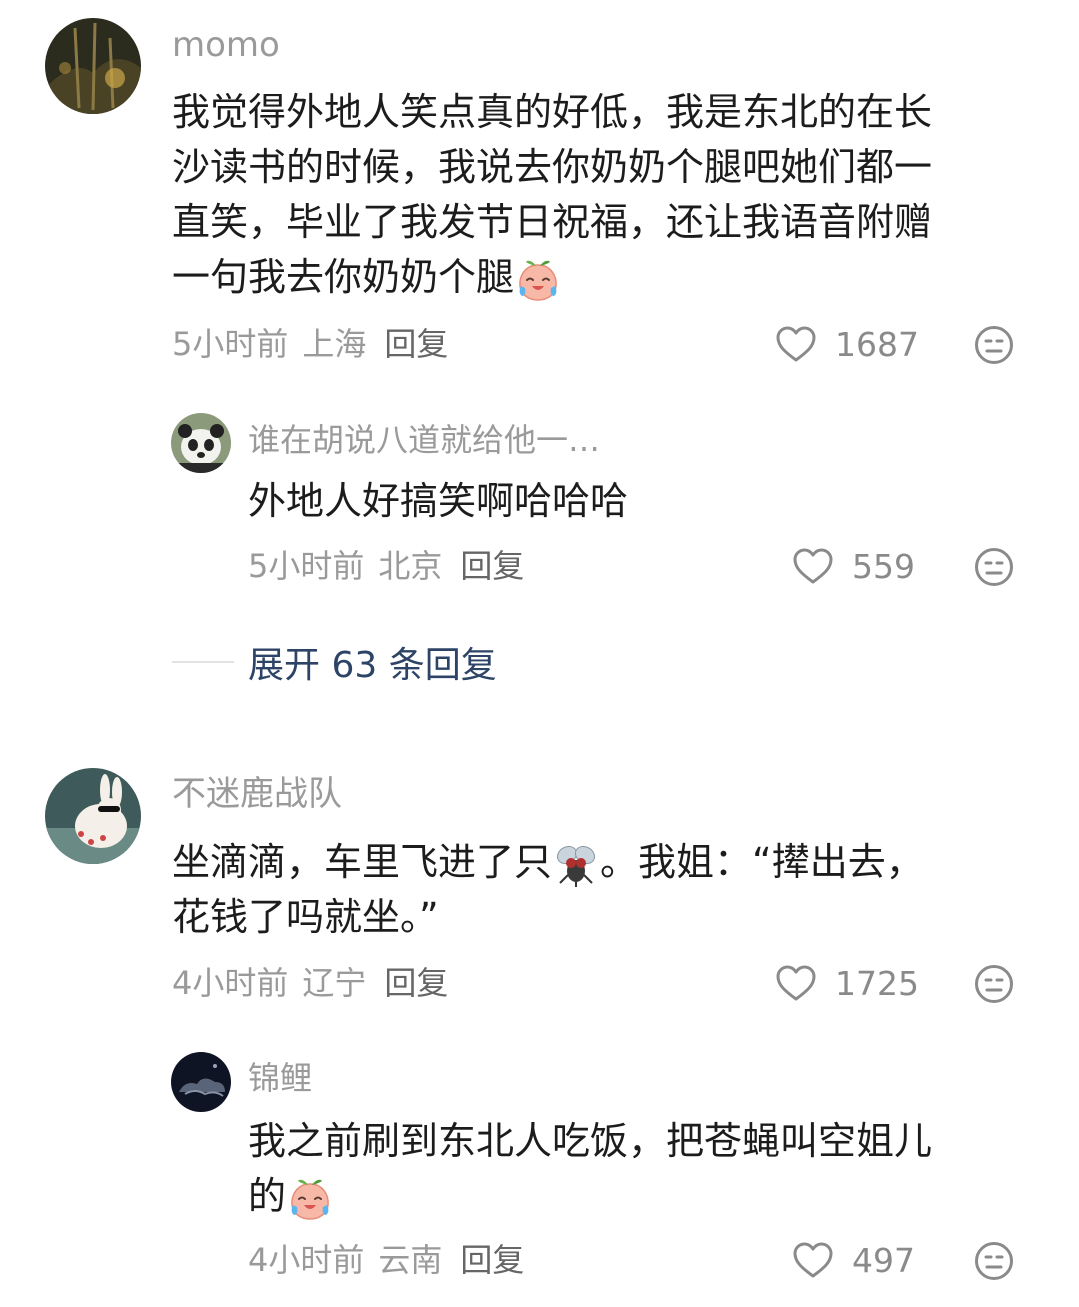 The width and height of the screenshot is (1079, 1307). I want to click on comment-meta: 4小时前 辽宁 回复, so click(310, 983).